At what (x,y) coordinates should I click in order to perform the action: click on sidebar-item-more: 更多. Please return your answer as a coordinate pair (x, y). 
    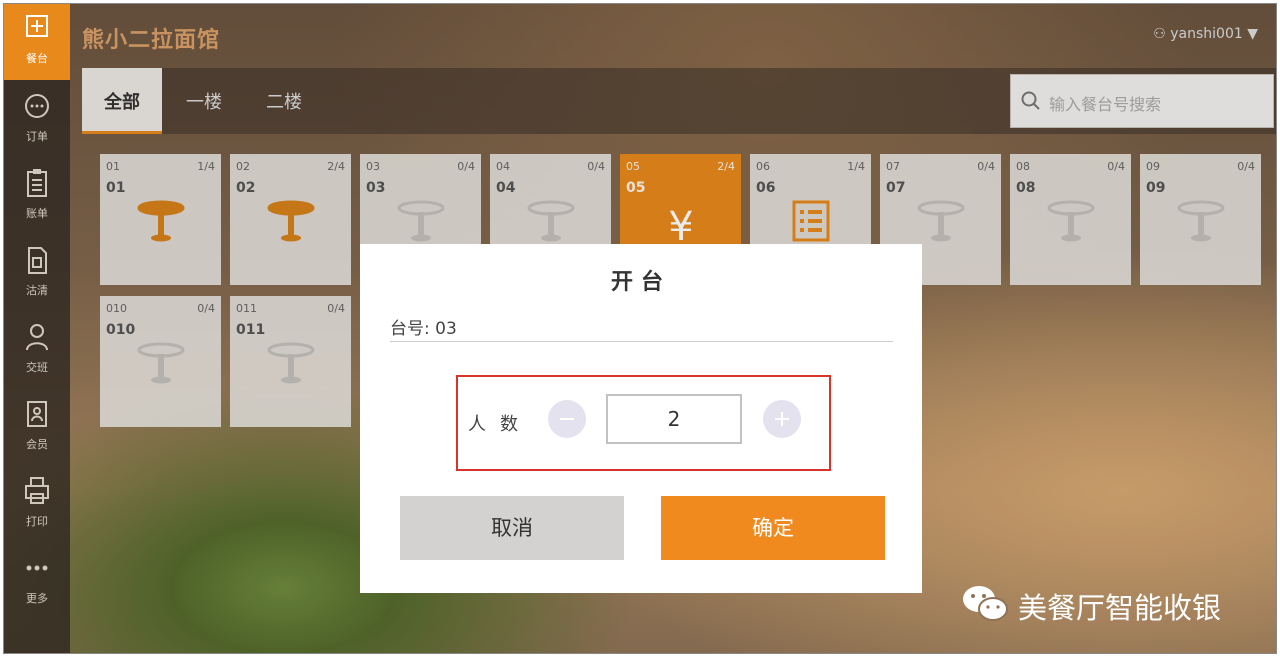
    Looking at the image, I should click on (37, 582).